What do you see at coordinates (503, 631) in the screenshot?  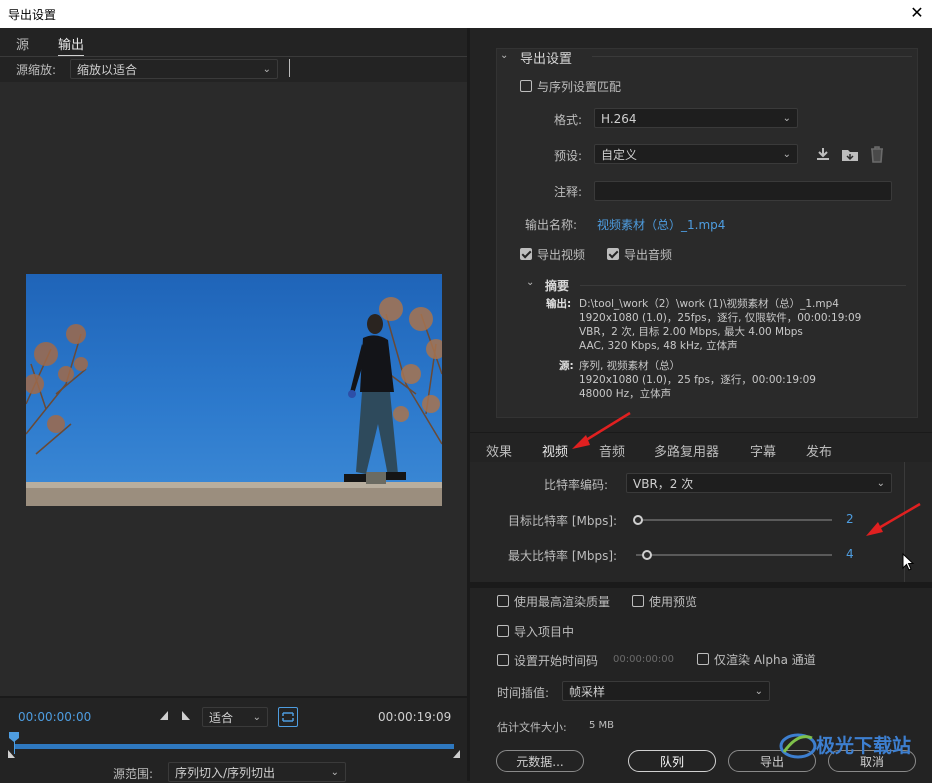 I see `import-into-project-checkbox` at bounding box center [503, 631].